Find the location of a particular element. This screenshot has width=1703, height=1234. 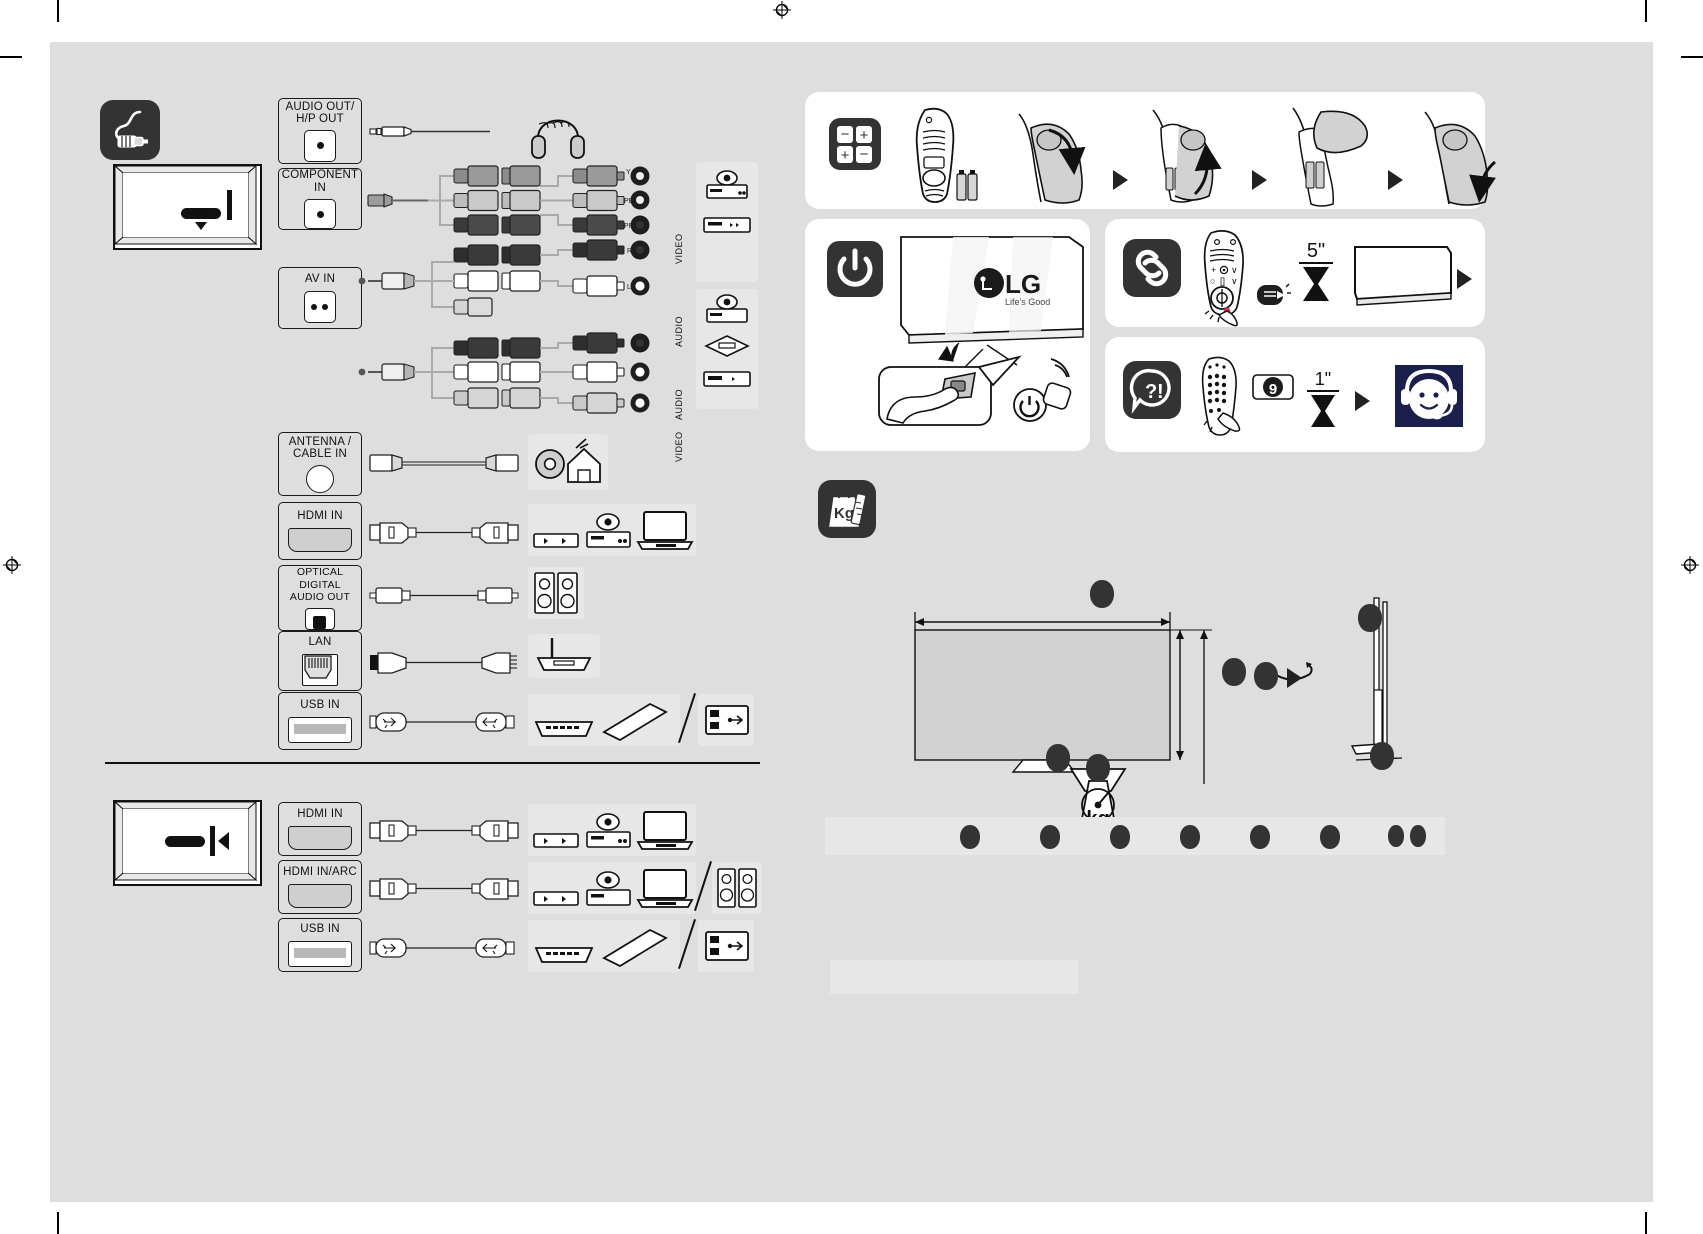

remote-pairing-card: + ∨ ○ [] ∨ 5" is located at coordinates (1295, 273).